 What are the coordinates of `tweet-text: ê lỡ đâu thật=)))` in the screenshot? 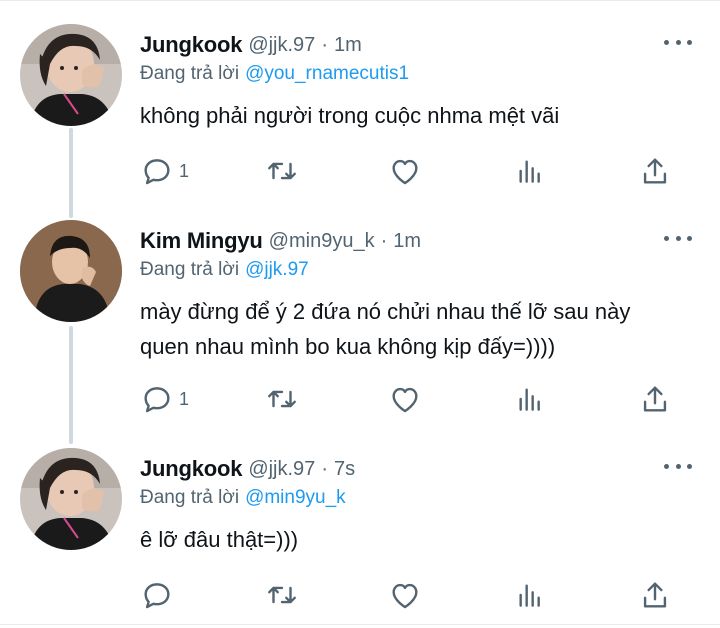 It's located at (219, 539).